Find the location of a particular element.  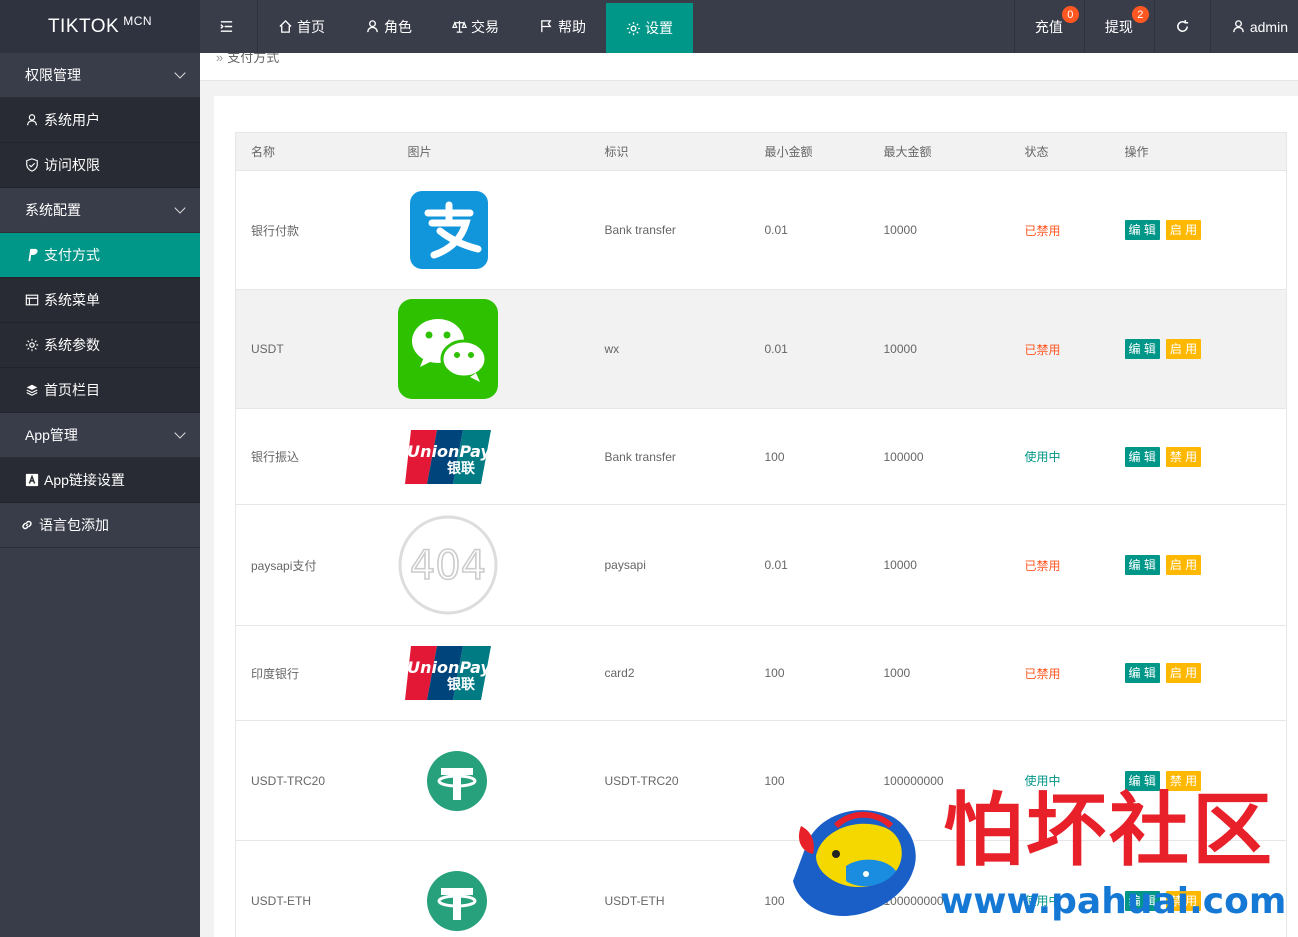

sidebar-item-language: 语言包添加 is located at coordinates (100, 525).